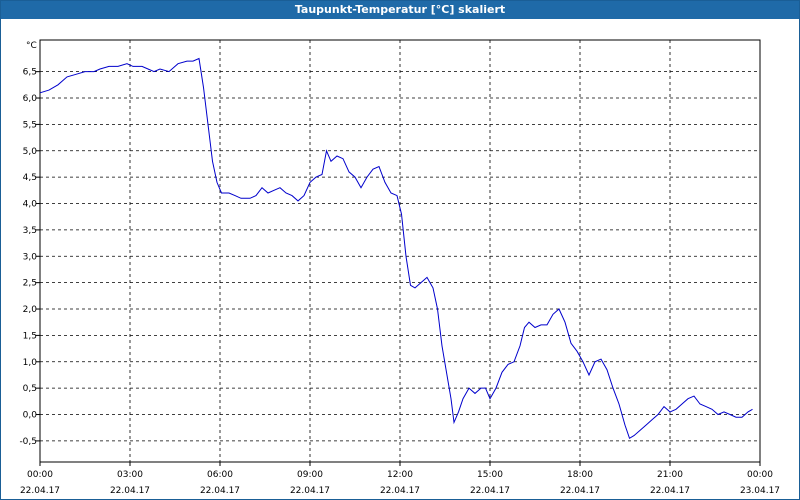 The height and width of the screenshot is (500, 800). What do you see at coordinates (30, 152) in the screenshot?
I see `y-tick-label: 5,0` at bounding box center [30, 152].